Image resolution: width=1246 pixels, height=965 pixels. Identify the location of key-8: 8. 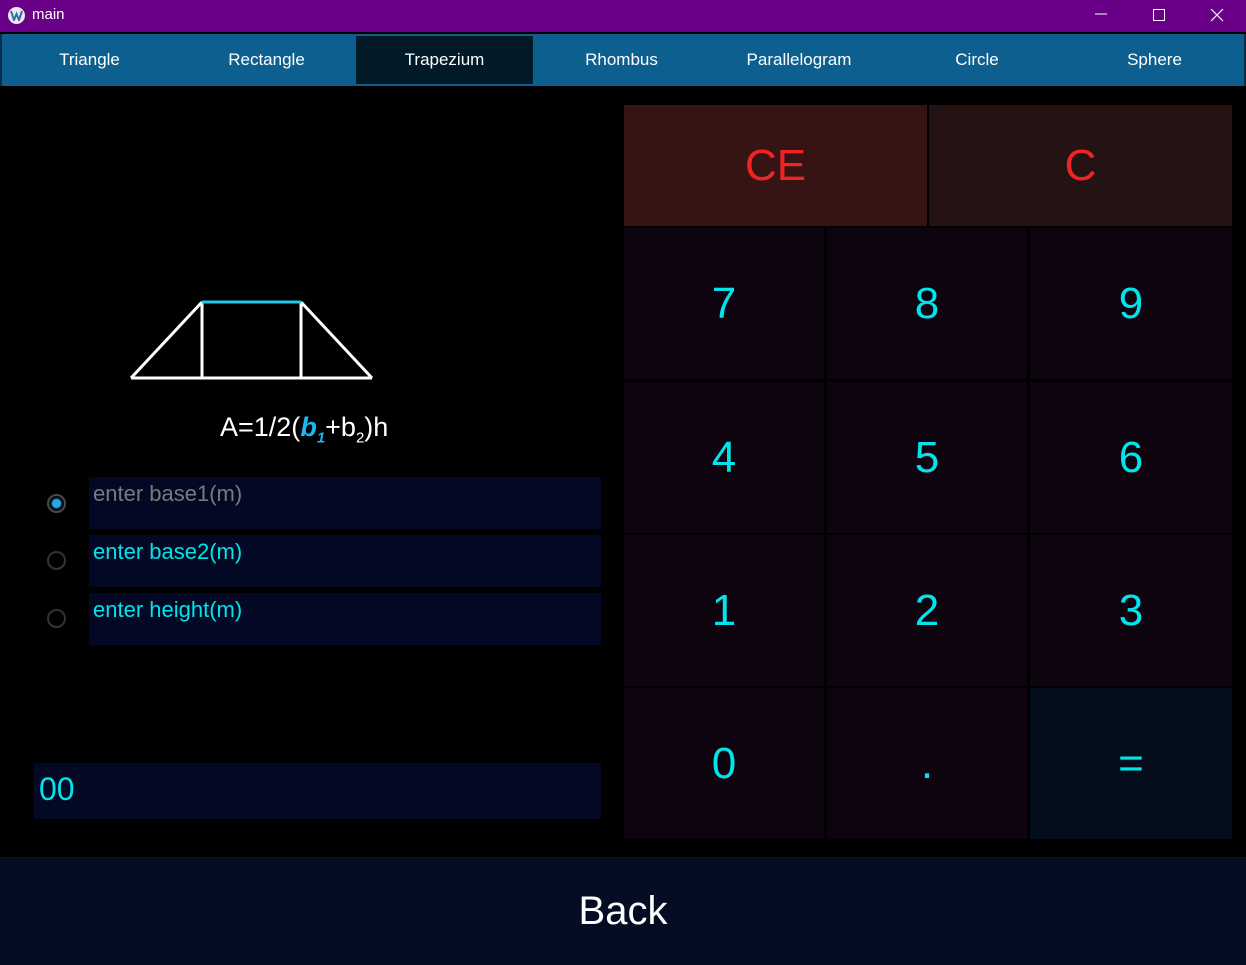
(927, 303).